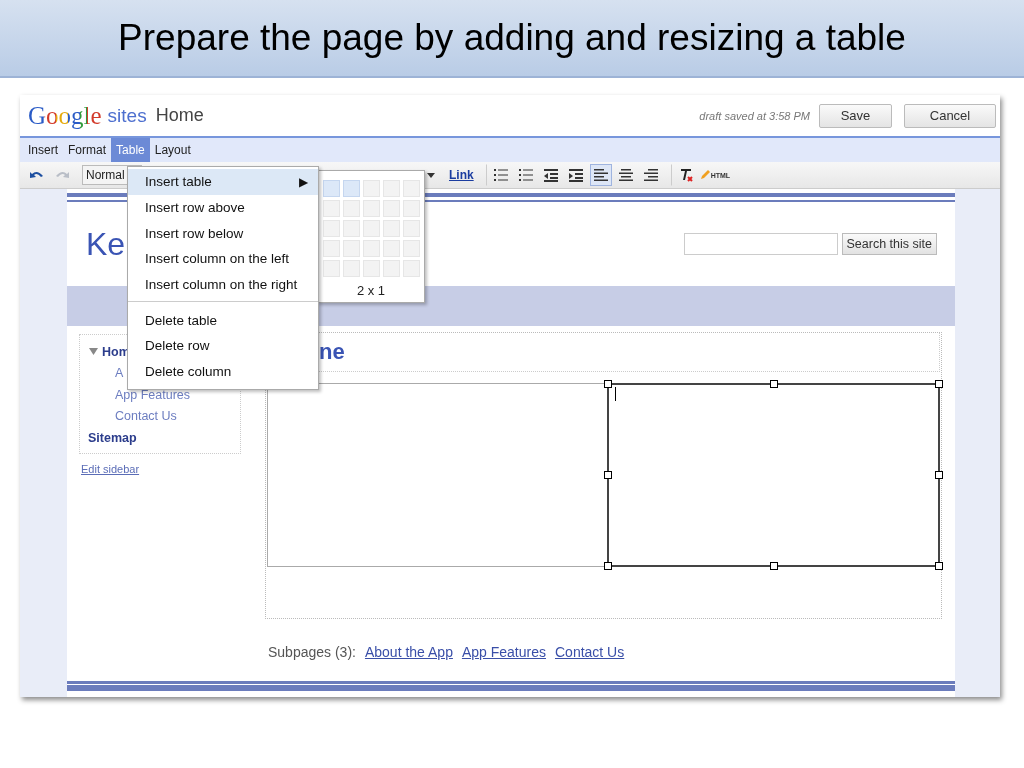 The image size is (1024, 768). What do you see at coordinates (110, 468) in the screenshot?
I see `edit-sidebar-link: Edit sidebar` at bounding box center [110, 468].